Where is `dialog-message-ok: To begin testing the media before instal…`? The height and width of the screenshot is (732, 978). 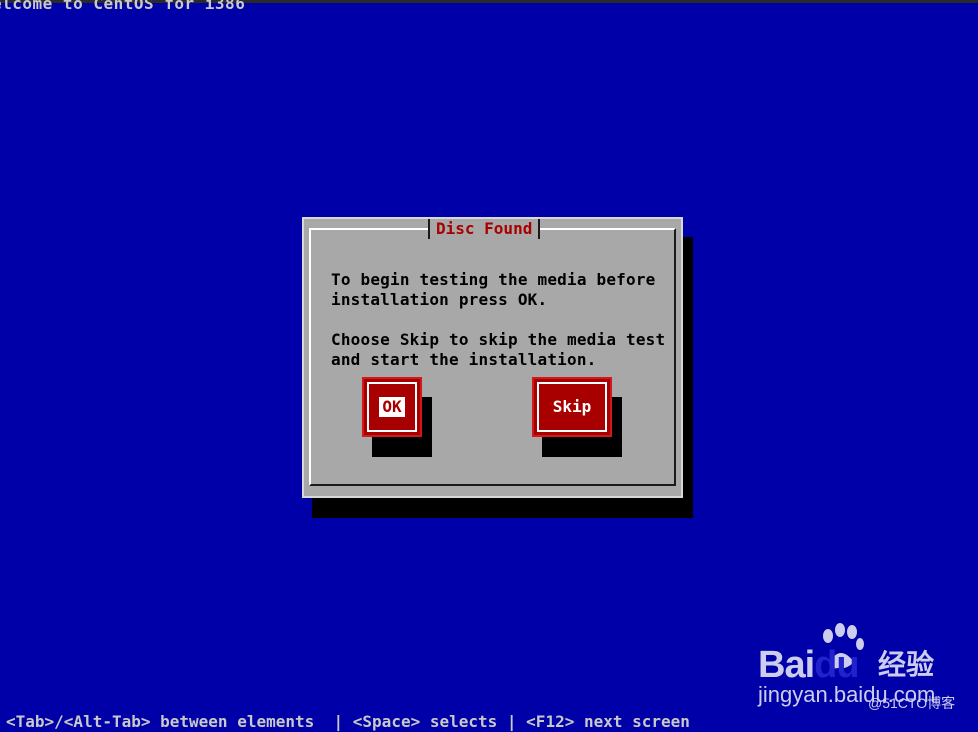
dialog-message-ok: To begin testing the media before instal… is located at coordinates (493, 289).